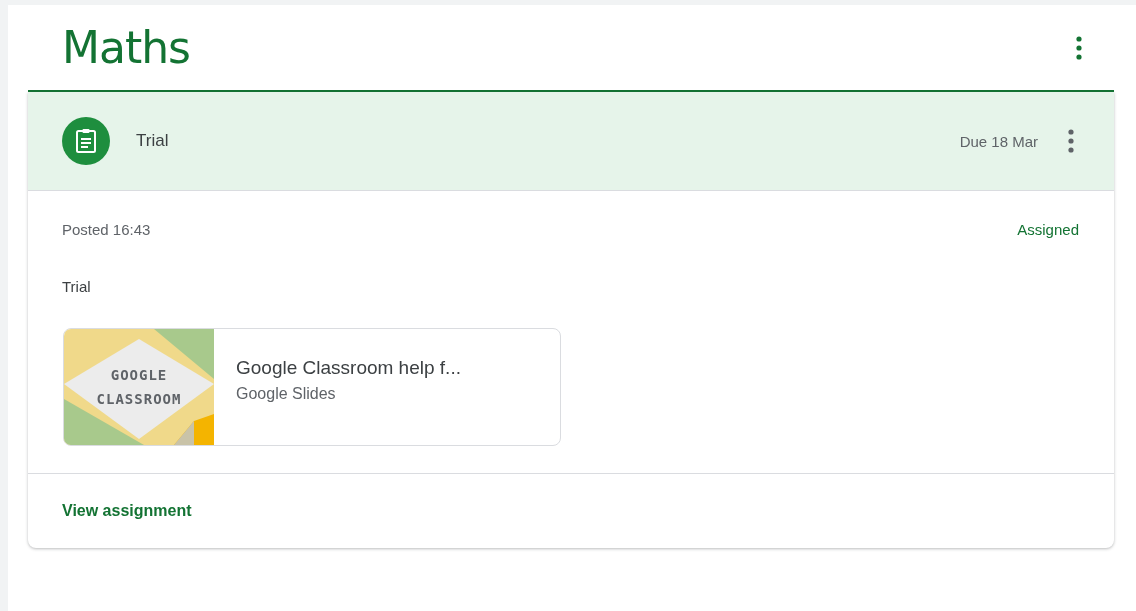 This screenshot has height=611, width=1136. I want to click on due-date: Due 18 Mar, so click(998, 141).